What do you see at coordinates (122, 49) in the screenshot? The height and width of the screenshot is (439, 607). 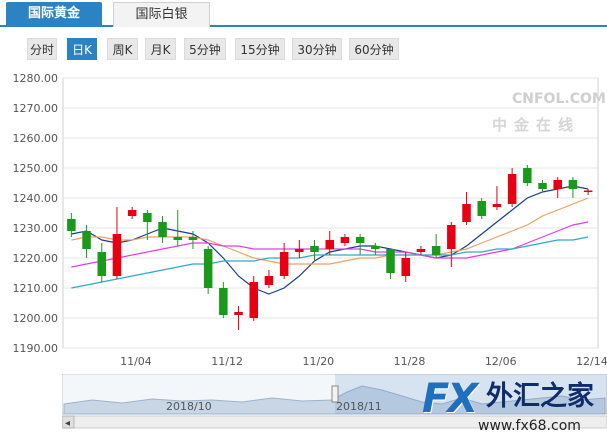 I see `period-button-weekly: 周K` at bounding box center [122, 49].